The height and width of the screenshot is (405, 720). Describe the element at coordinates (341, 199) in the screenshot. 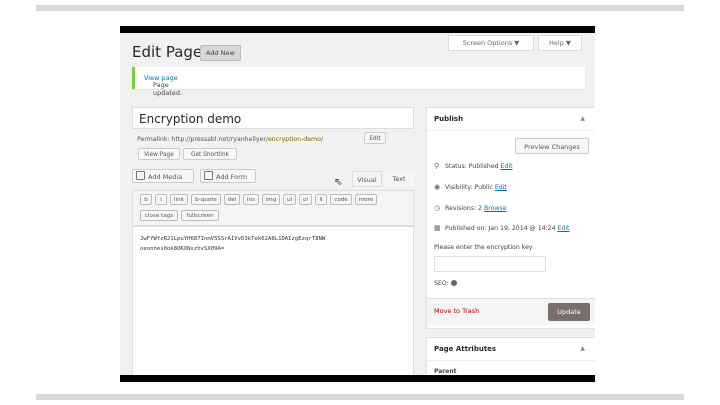

I see `quicktag-code: code` at that location.